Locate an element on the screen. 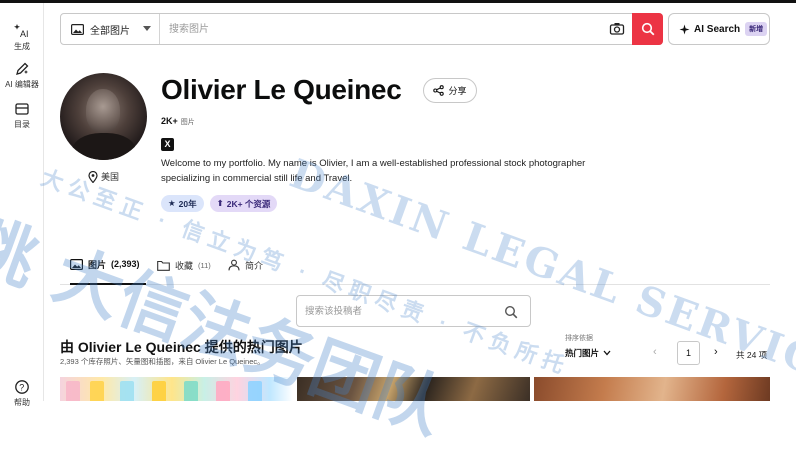 This screenshot has height=452, width=796. contributor-search is located at coordinates (413, 311).